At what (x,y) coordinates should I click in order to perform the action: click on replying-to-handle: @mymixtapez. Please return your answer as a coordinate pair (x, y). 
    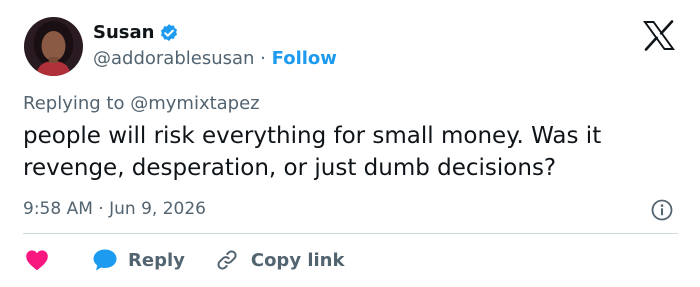
    Looking at the image, I should click on (194, 103).